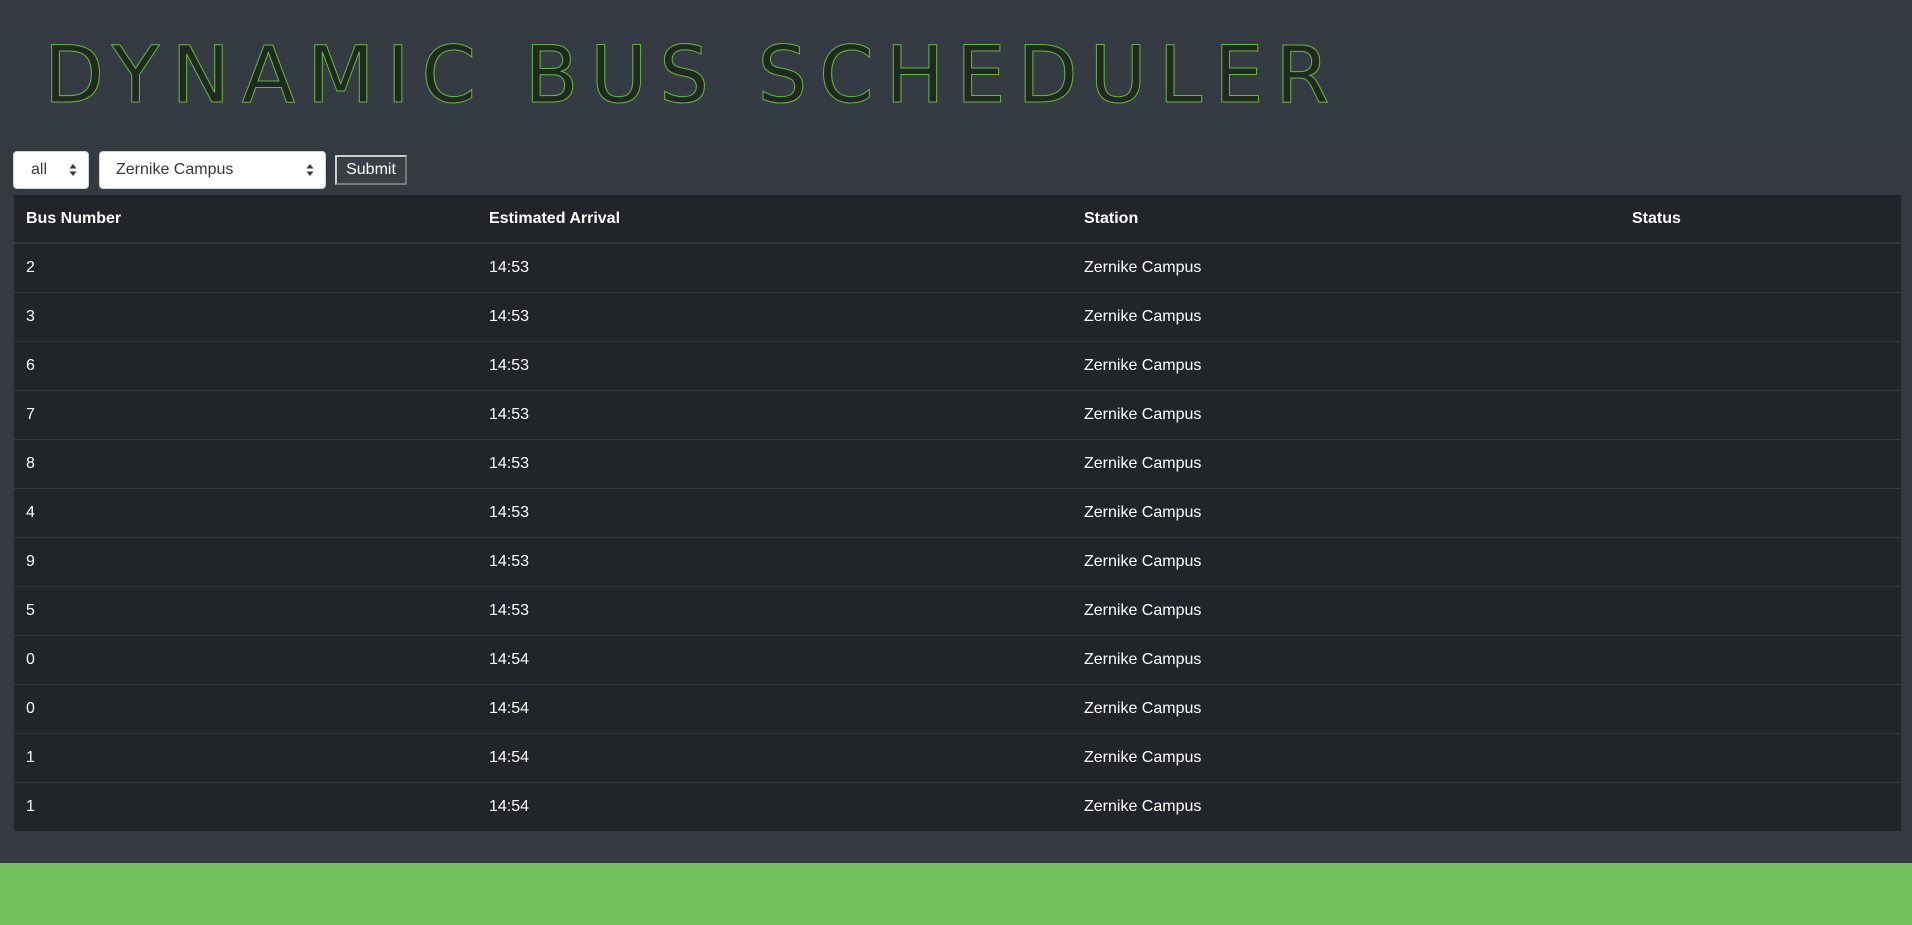 The width and height of the screenshot is (1912, 925). I want to click on table-row: 8 14:53 Zernike Campus, so click(957, 463).